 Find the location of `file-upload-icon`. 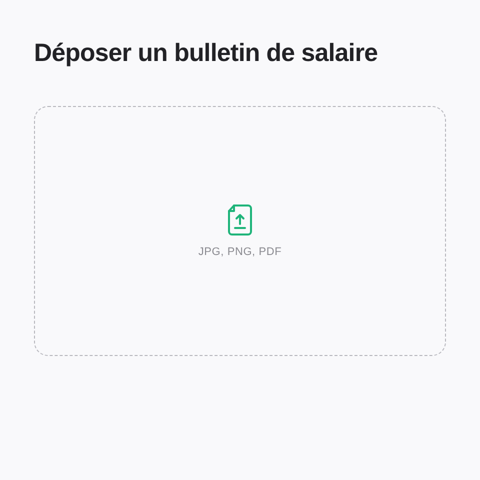

file-upload-icon is located at coordinates (240, 220).